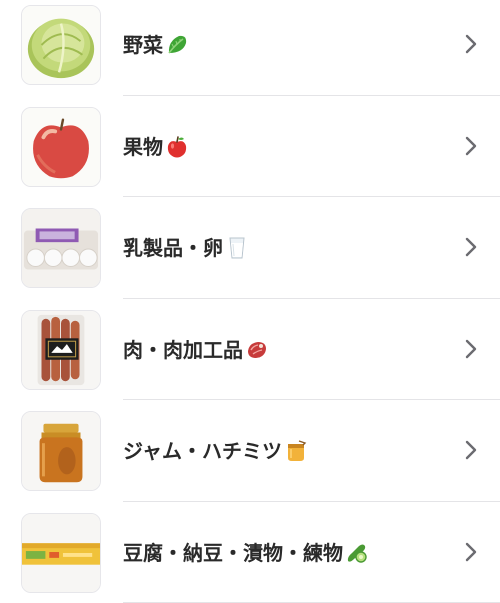 The width and height of the screenshot is (500, 603). I want to click on honey-pot-emoji, so click(296, 451).